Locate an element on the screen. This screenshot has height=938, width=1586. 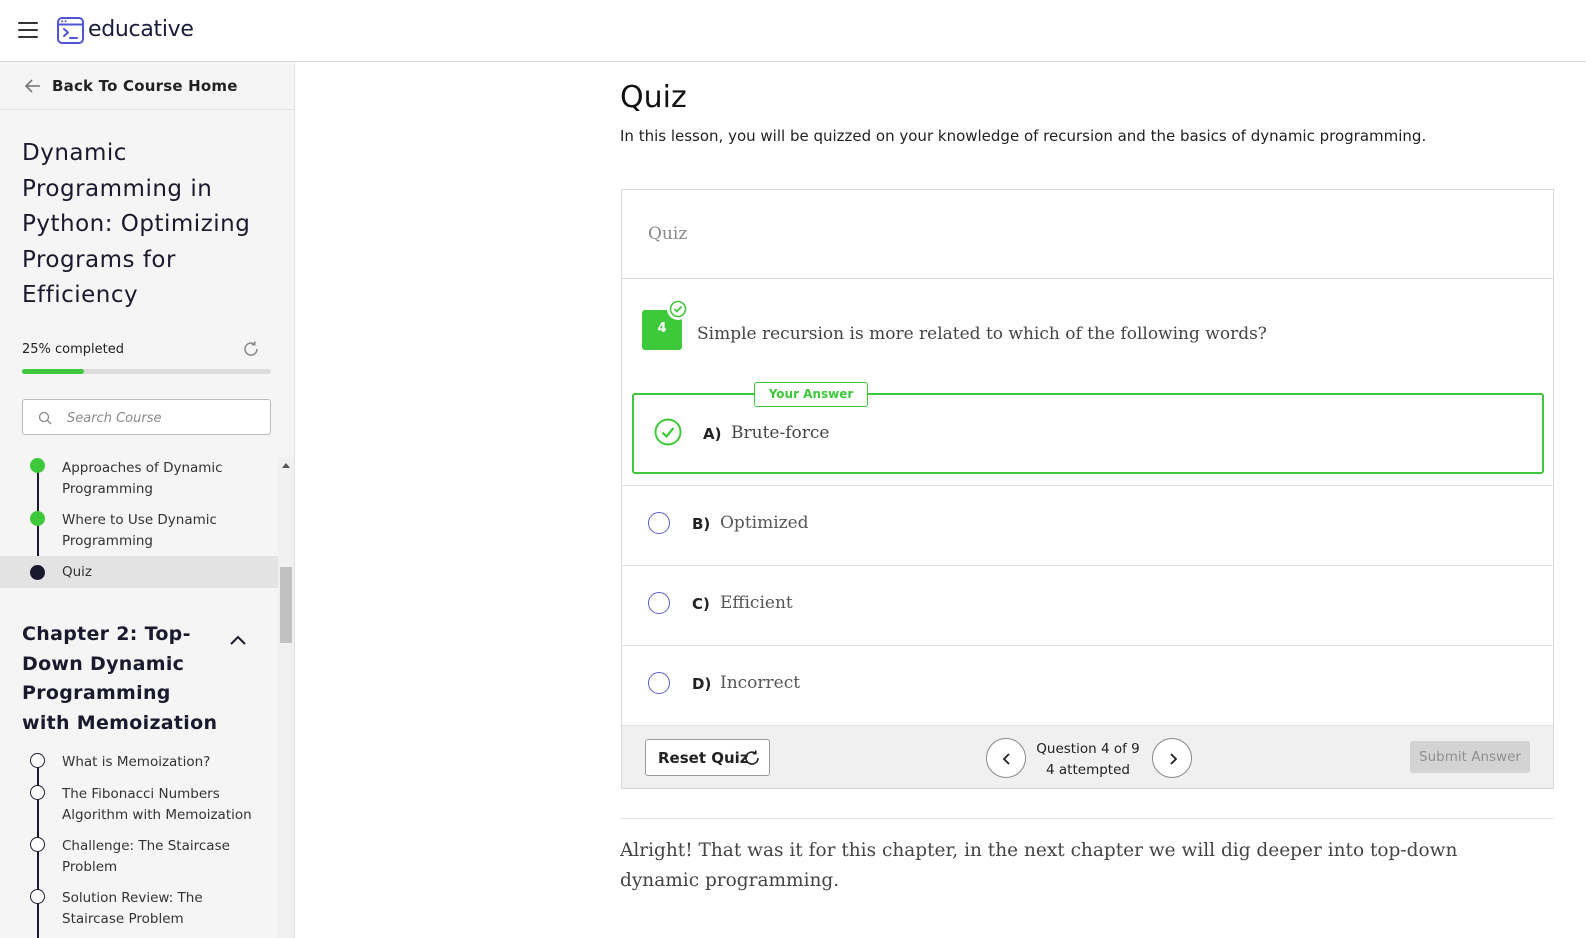
check-circle-icon is located at coordinates (678, 309).